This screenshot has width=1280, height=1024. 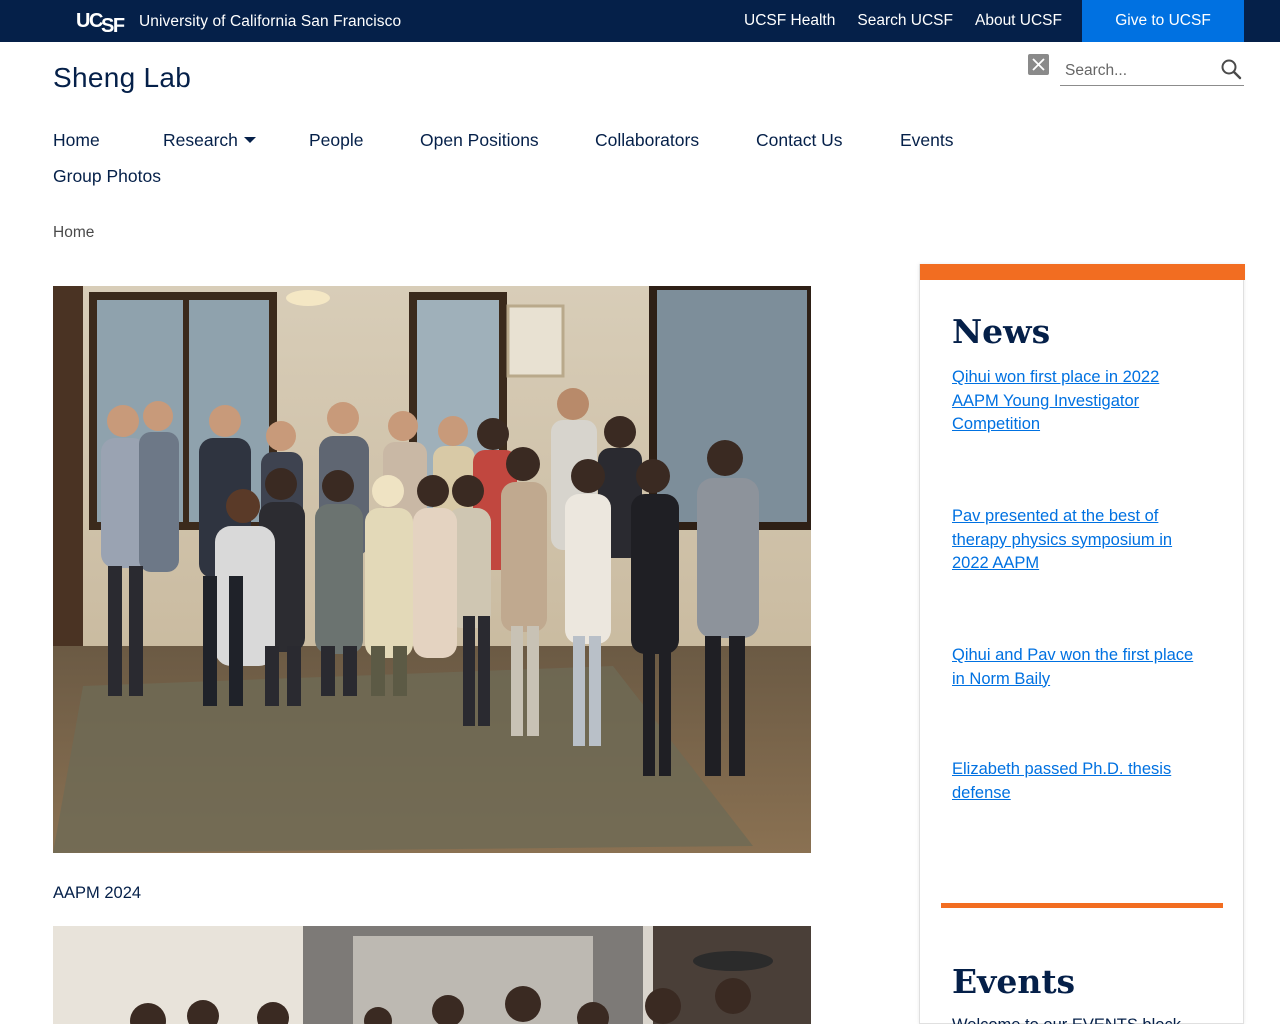 What do you see at coordinates (1231, 69) in the screenshot?
I see `search-icon` at bounding box center [1231, 69].